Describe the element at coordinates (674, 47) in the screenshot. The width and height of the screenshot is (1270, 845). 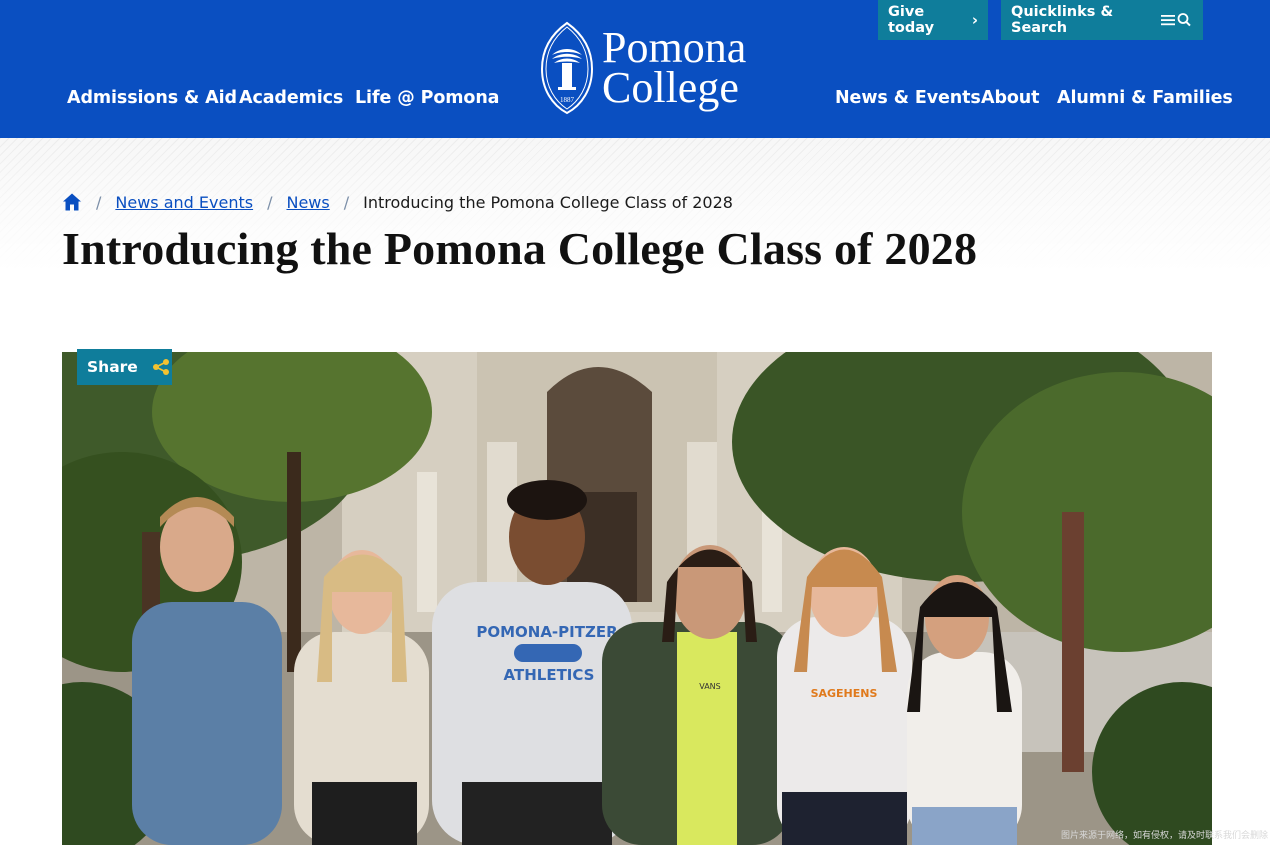
I see `logo-pomona: Pomona` at that location.